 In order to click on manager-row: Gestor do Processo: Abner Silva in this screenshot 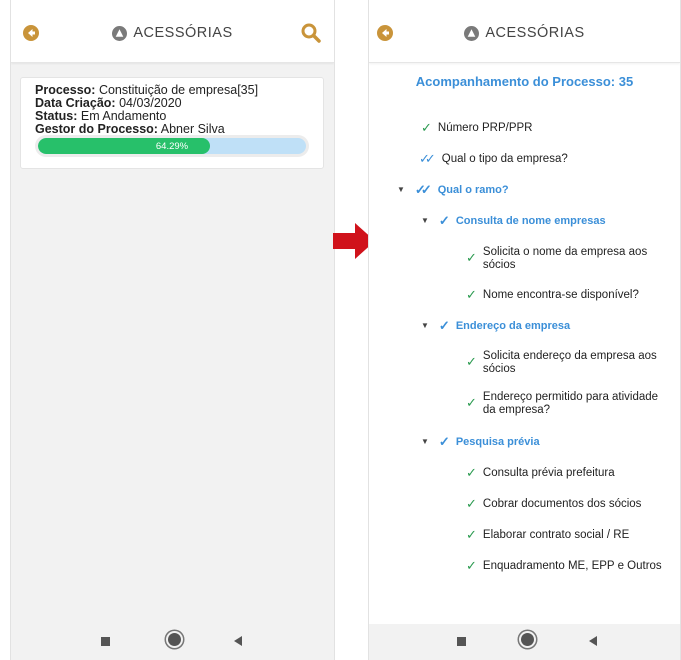, I will do `click(172, 129)`.